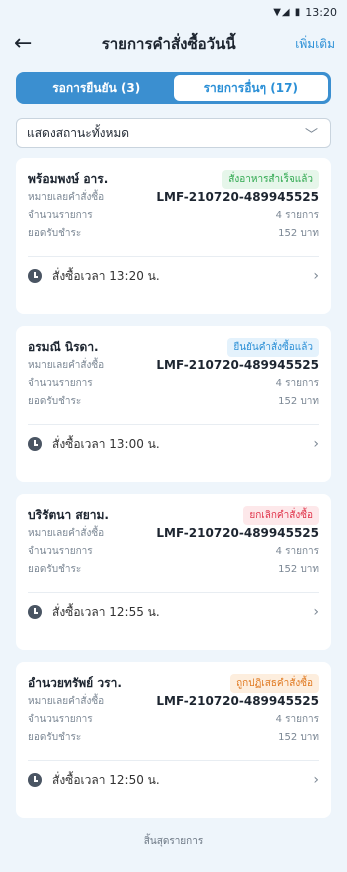 This screenshot has height=872, width=347. Describe the element at coordinates (311, 135) in the screenshot. I see `chevron-down-icon: ﹀` at that location.